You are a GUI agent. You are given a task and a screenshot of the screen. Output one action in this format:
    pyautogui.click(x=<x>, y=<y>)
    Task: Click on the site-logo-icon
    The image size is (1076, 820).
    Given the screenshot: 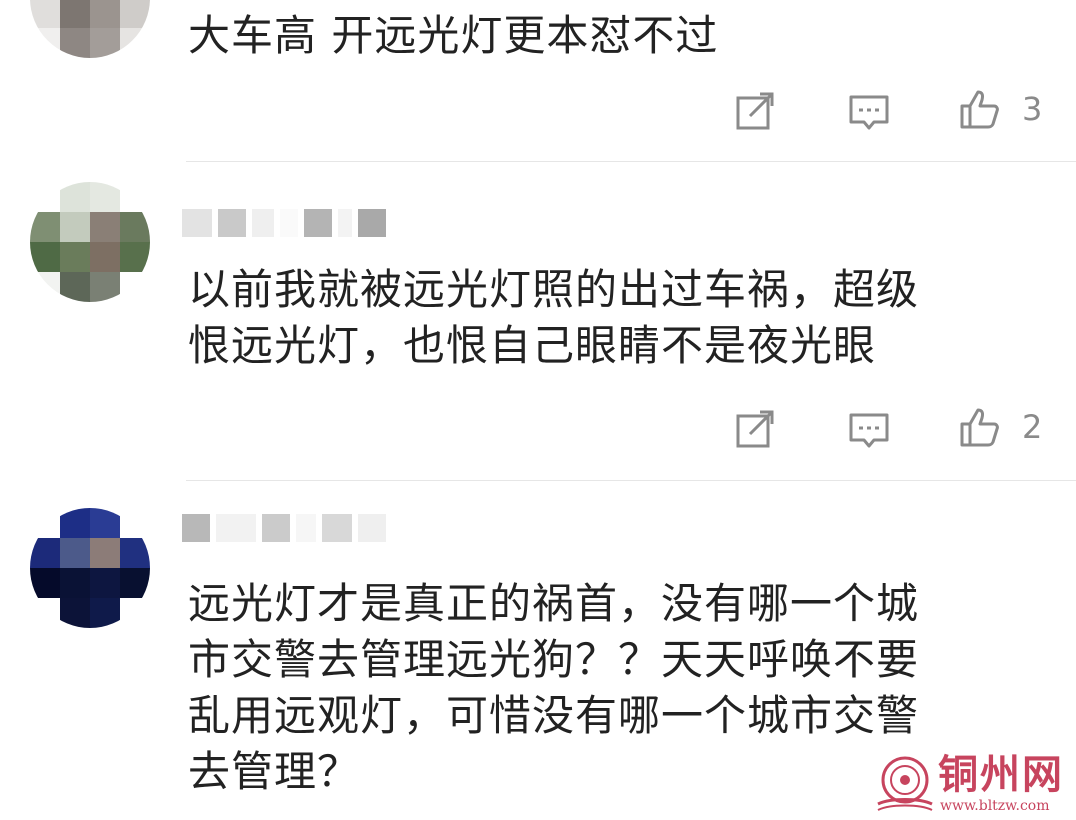 What is the action you would take?
    pyautogui.click(x=905, y=783)
    